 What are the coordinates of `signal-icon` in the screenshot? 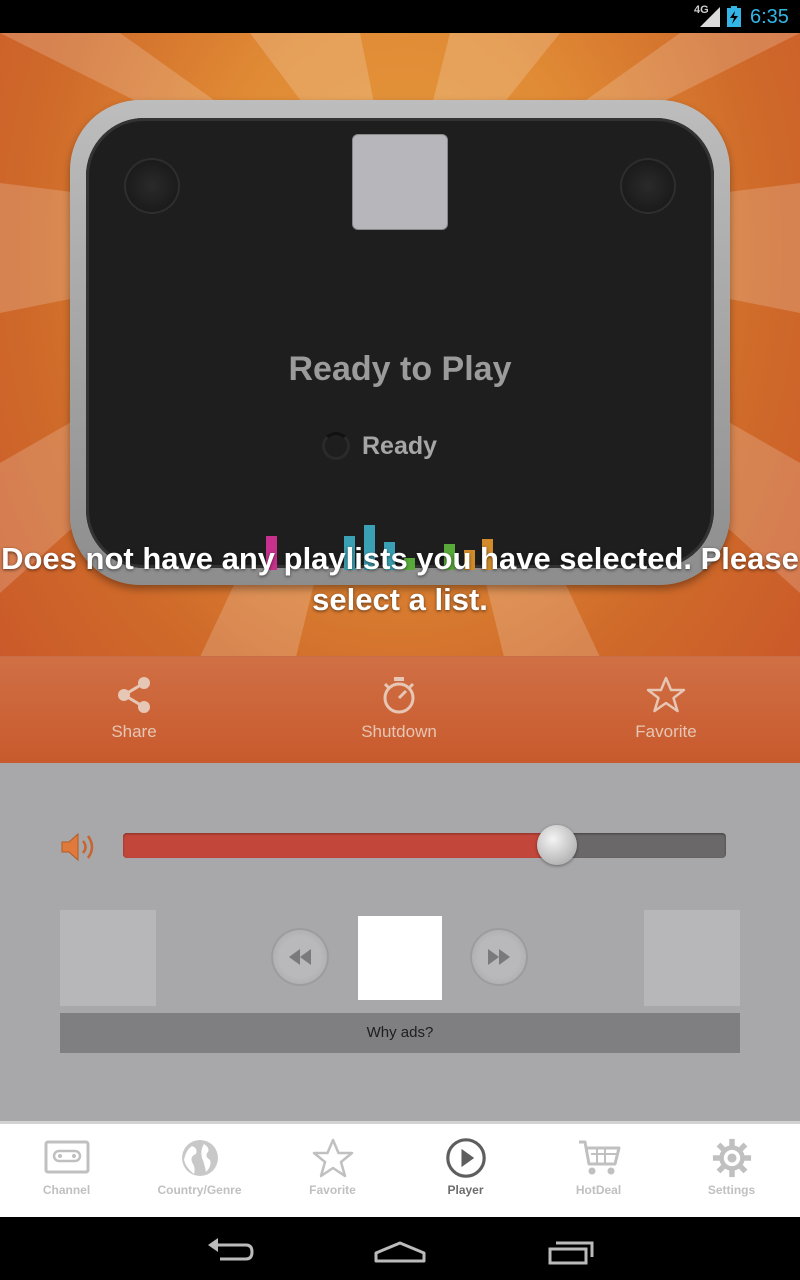 It's located at (710, 17).